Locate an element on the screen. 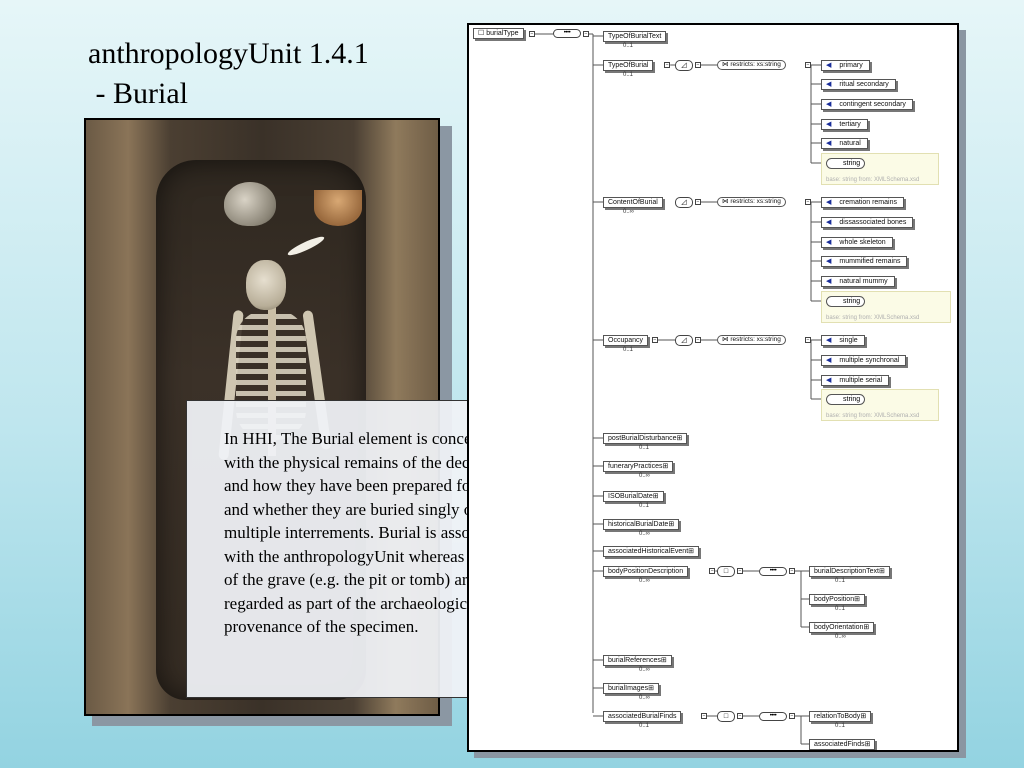 This screenshot has width=1024, height=768. element-associated-finds: associatedFinds ⊞ is located at coordinates (842, 744).